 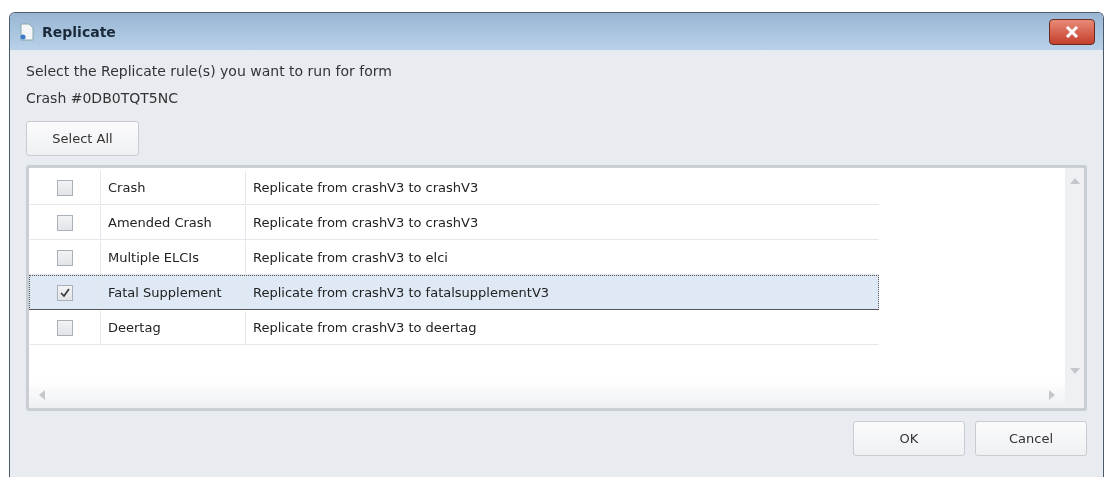 I want to click on rule-row: Deertag Replicate from crashV3 to deertag, so click(x=454, y=327).